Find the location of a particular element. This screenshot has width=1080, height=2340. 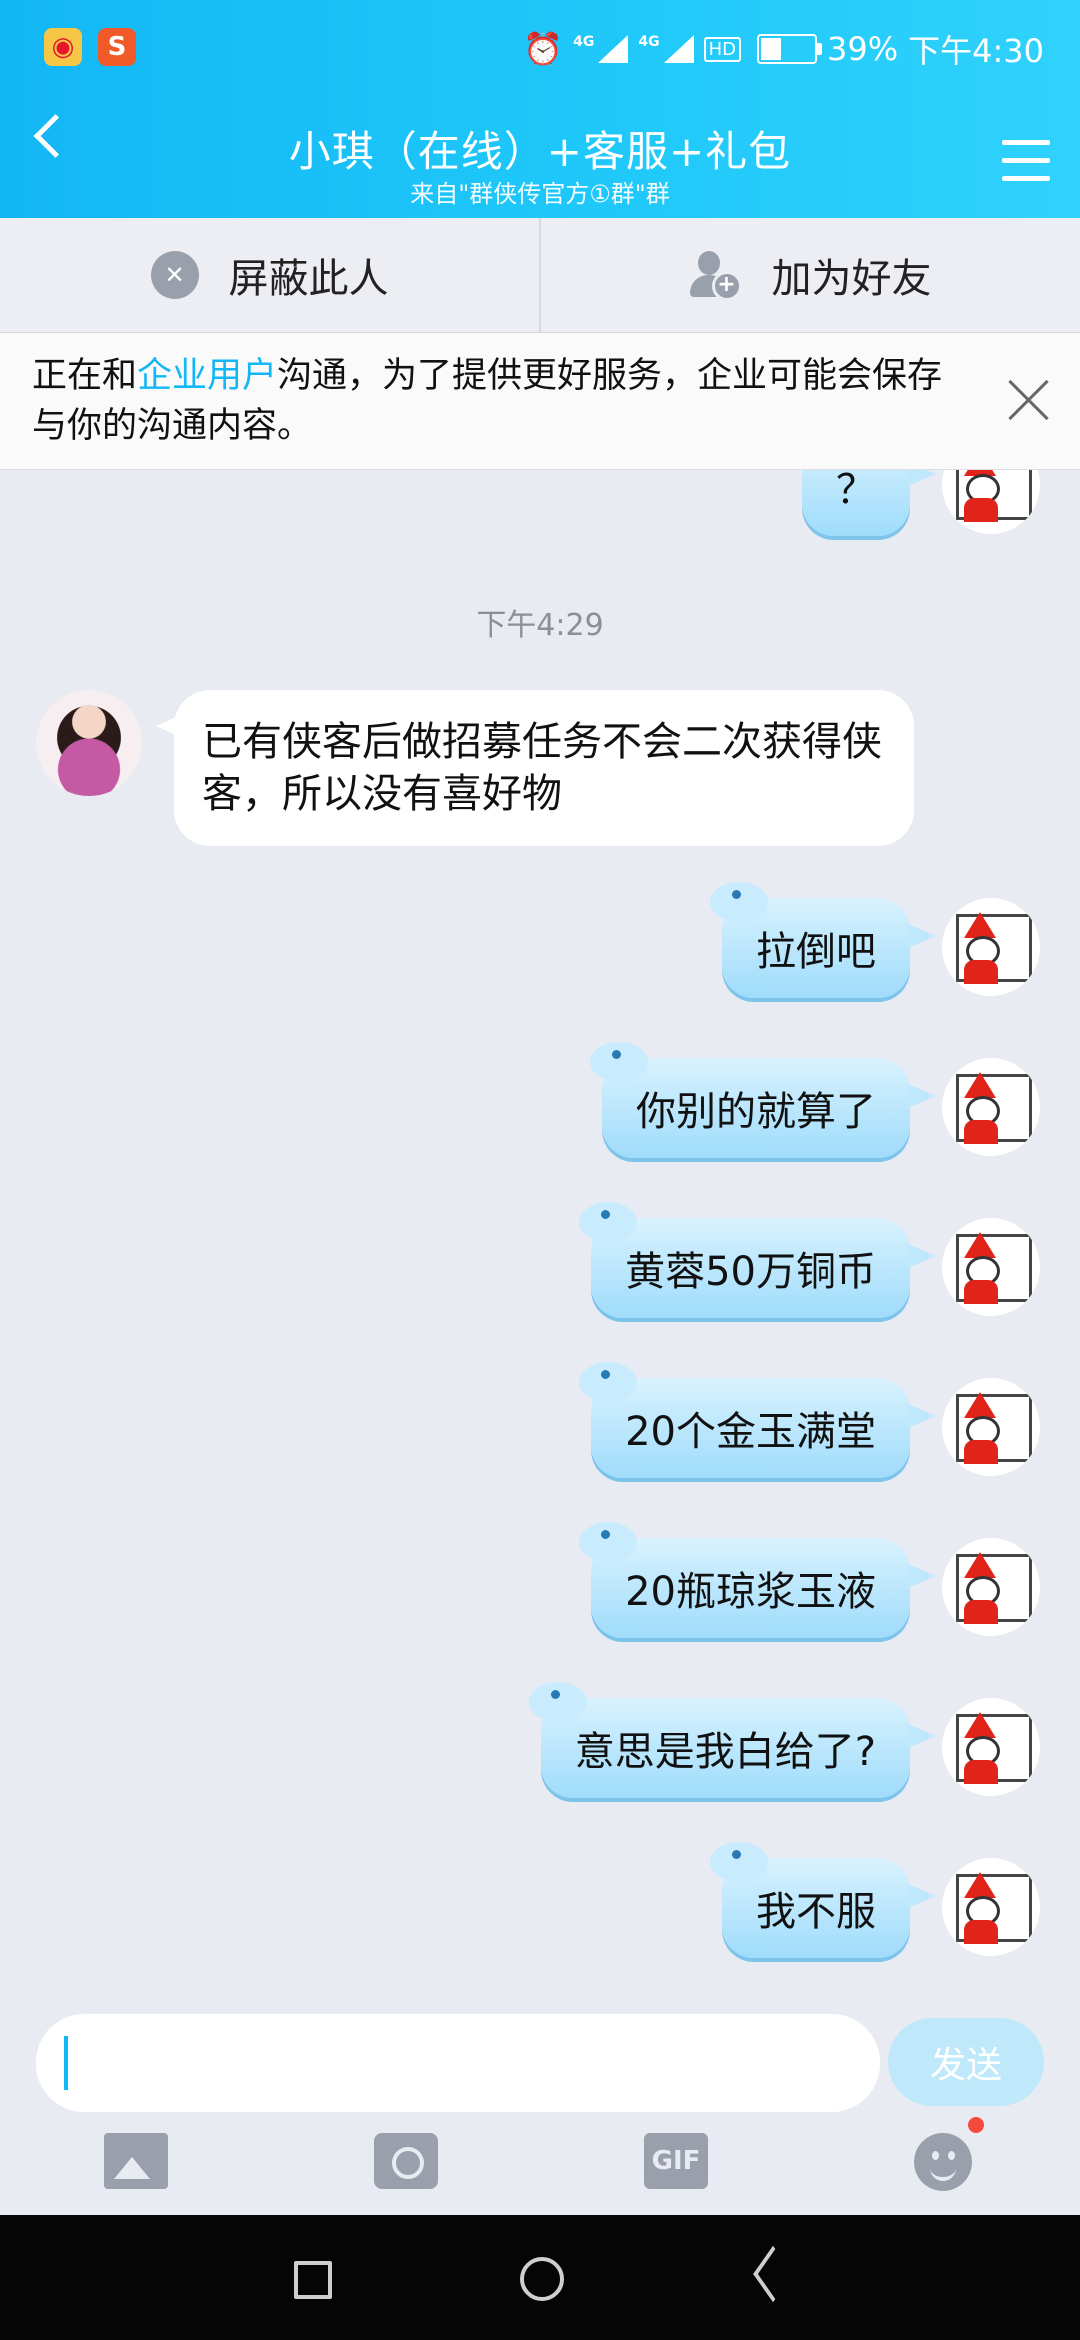

send-button: 发送 is located at coordinates (966, 2062).